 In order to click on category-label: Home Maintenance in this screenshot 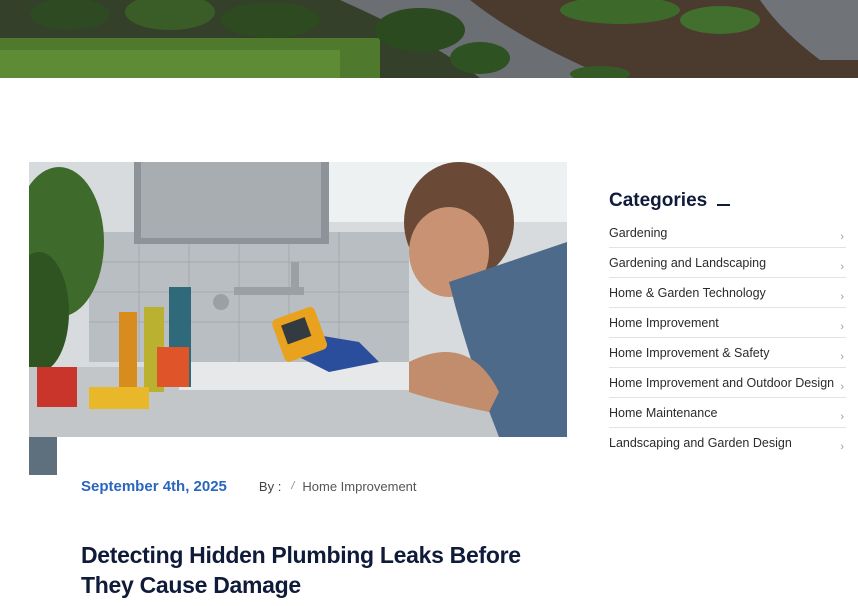, I will do `click(663, 413)`.